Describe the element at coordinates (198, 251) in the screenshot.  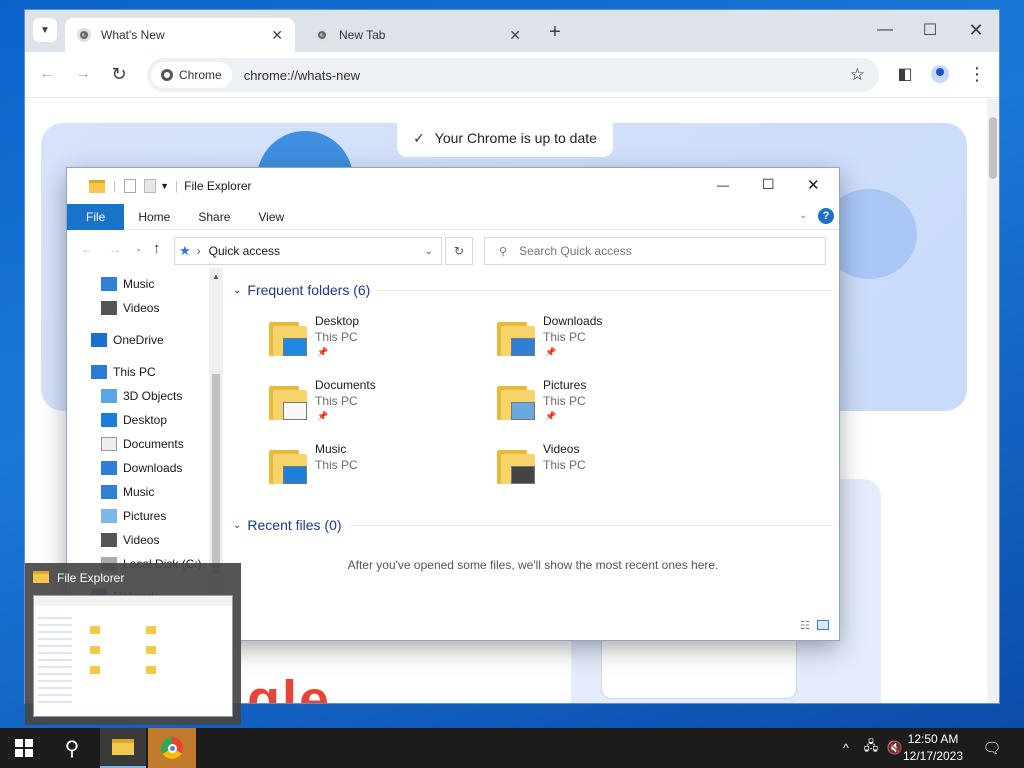
I see `breadcrumb-chevron-icon: ›` at that location.